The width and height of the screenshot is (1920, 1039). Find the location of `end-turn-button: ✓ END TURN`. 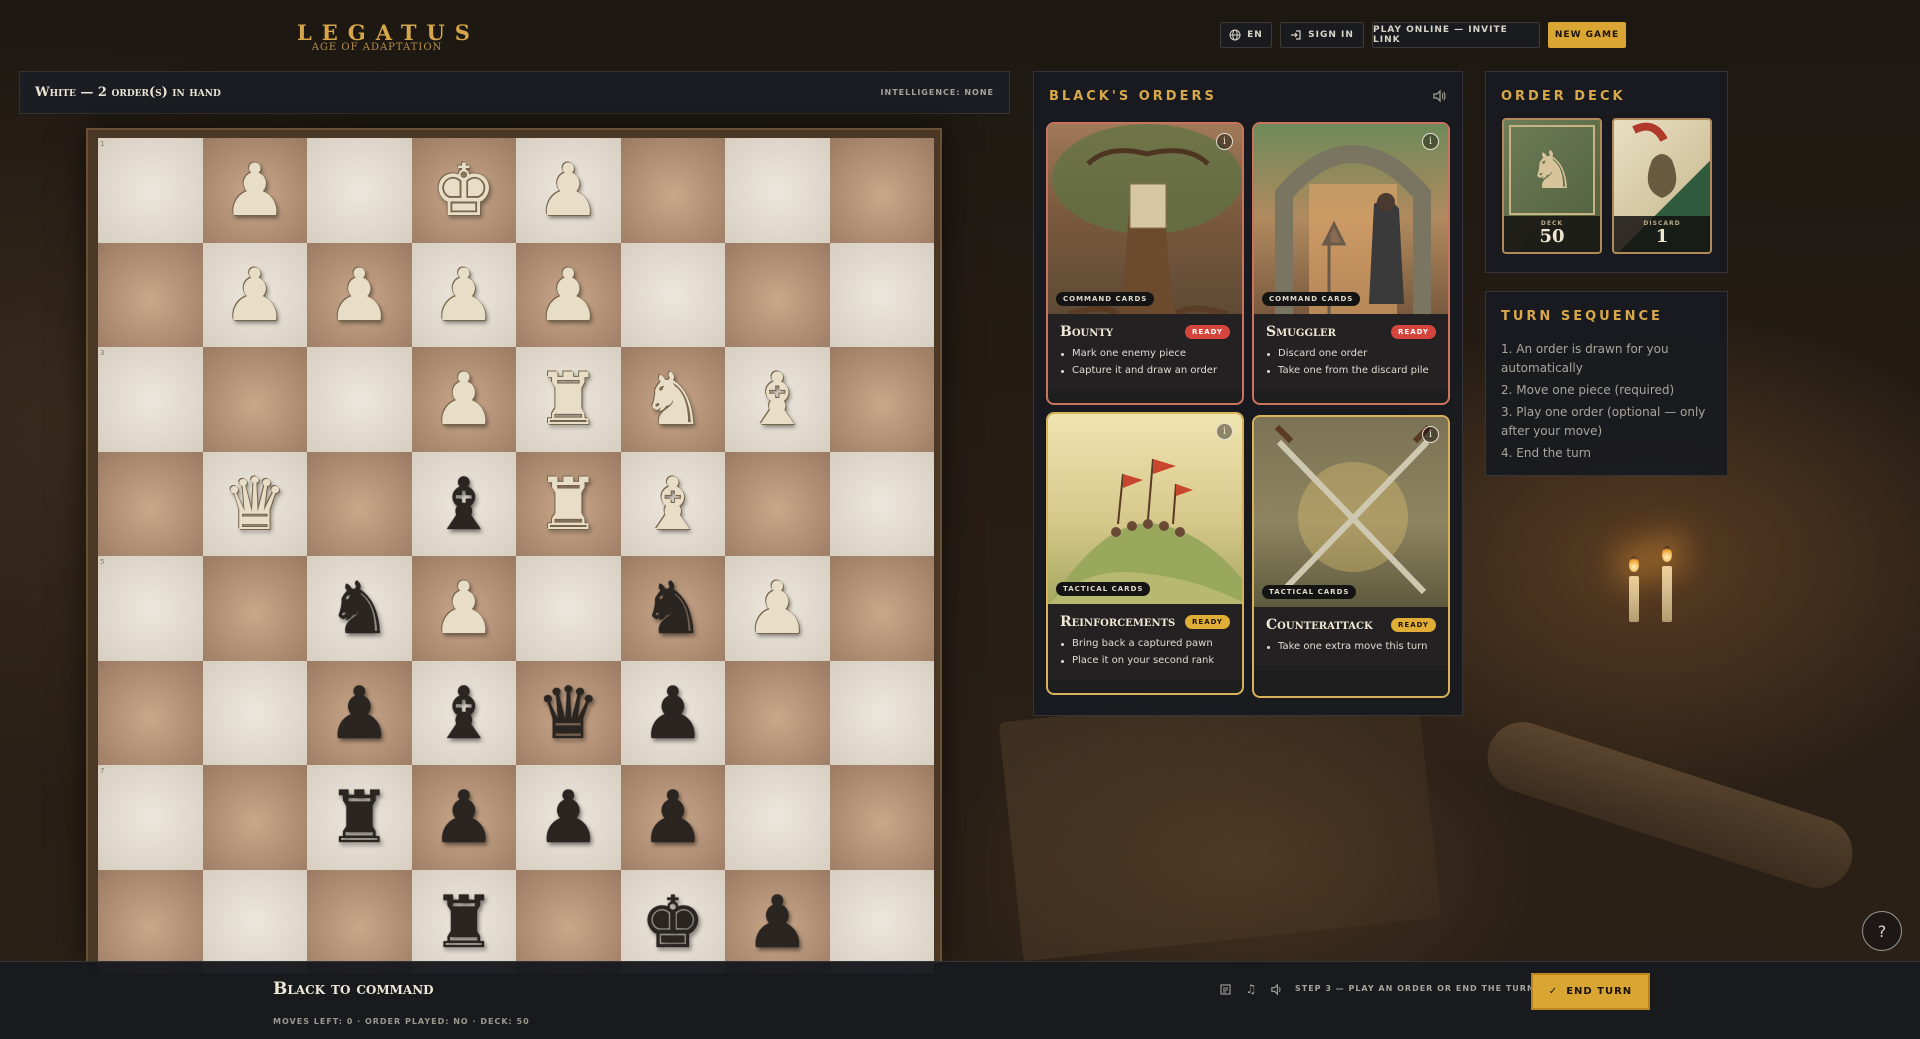

end-turn-button: ✓ END TURN is located at coordinates (1590, 991).